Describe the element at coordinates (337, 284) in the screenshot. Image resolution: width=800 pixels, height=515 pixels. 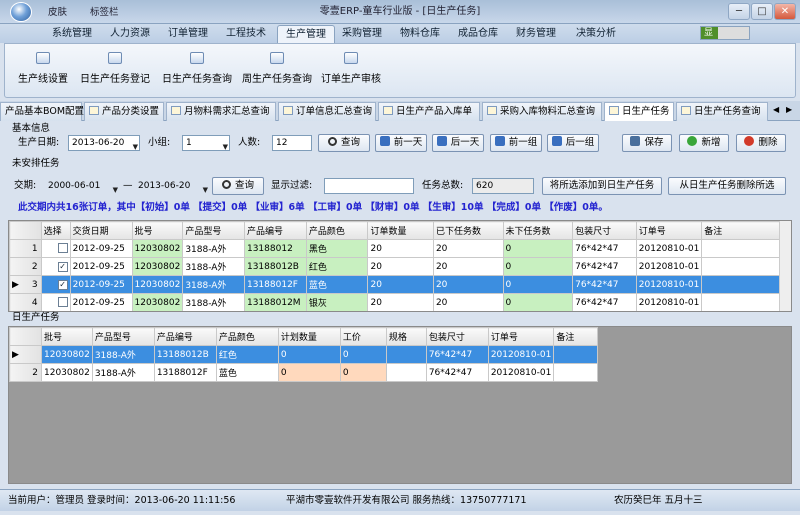
I see `color-cell: 蓝色` at that location.